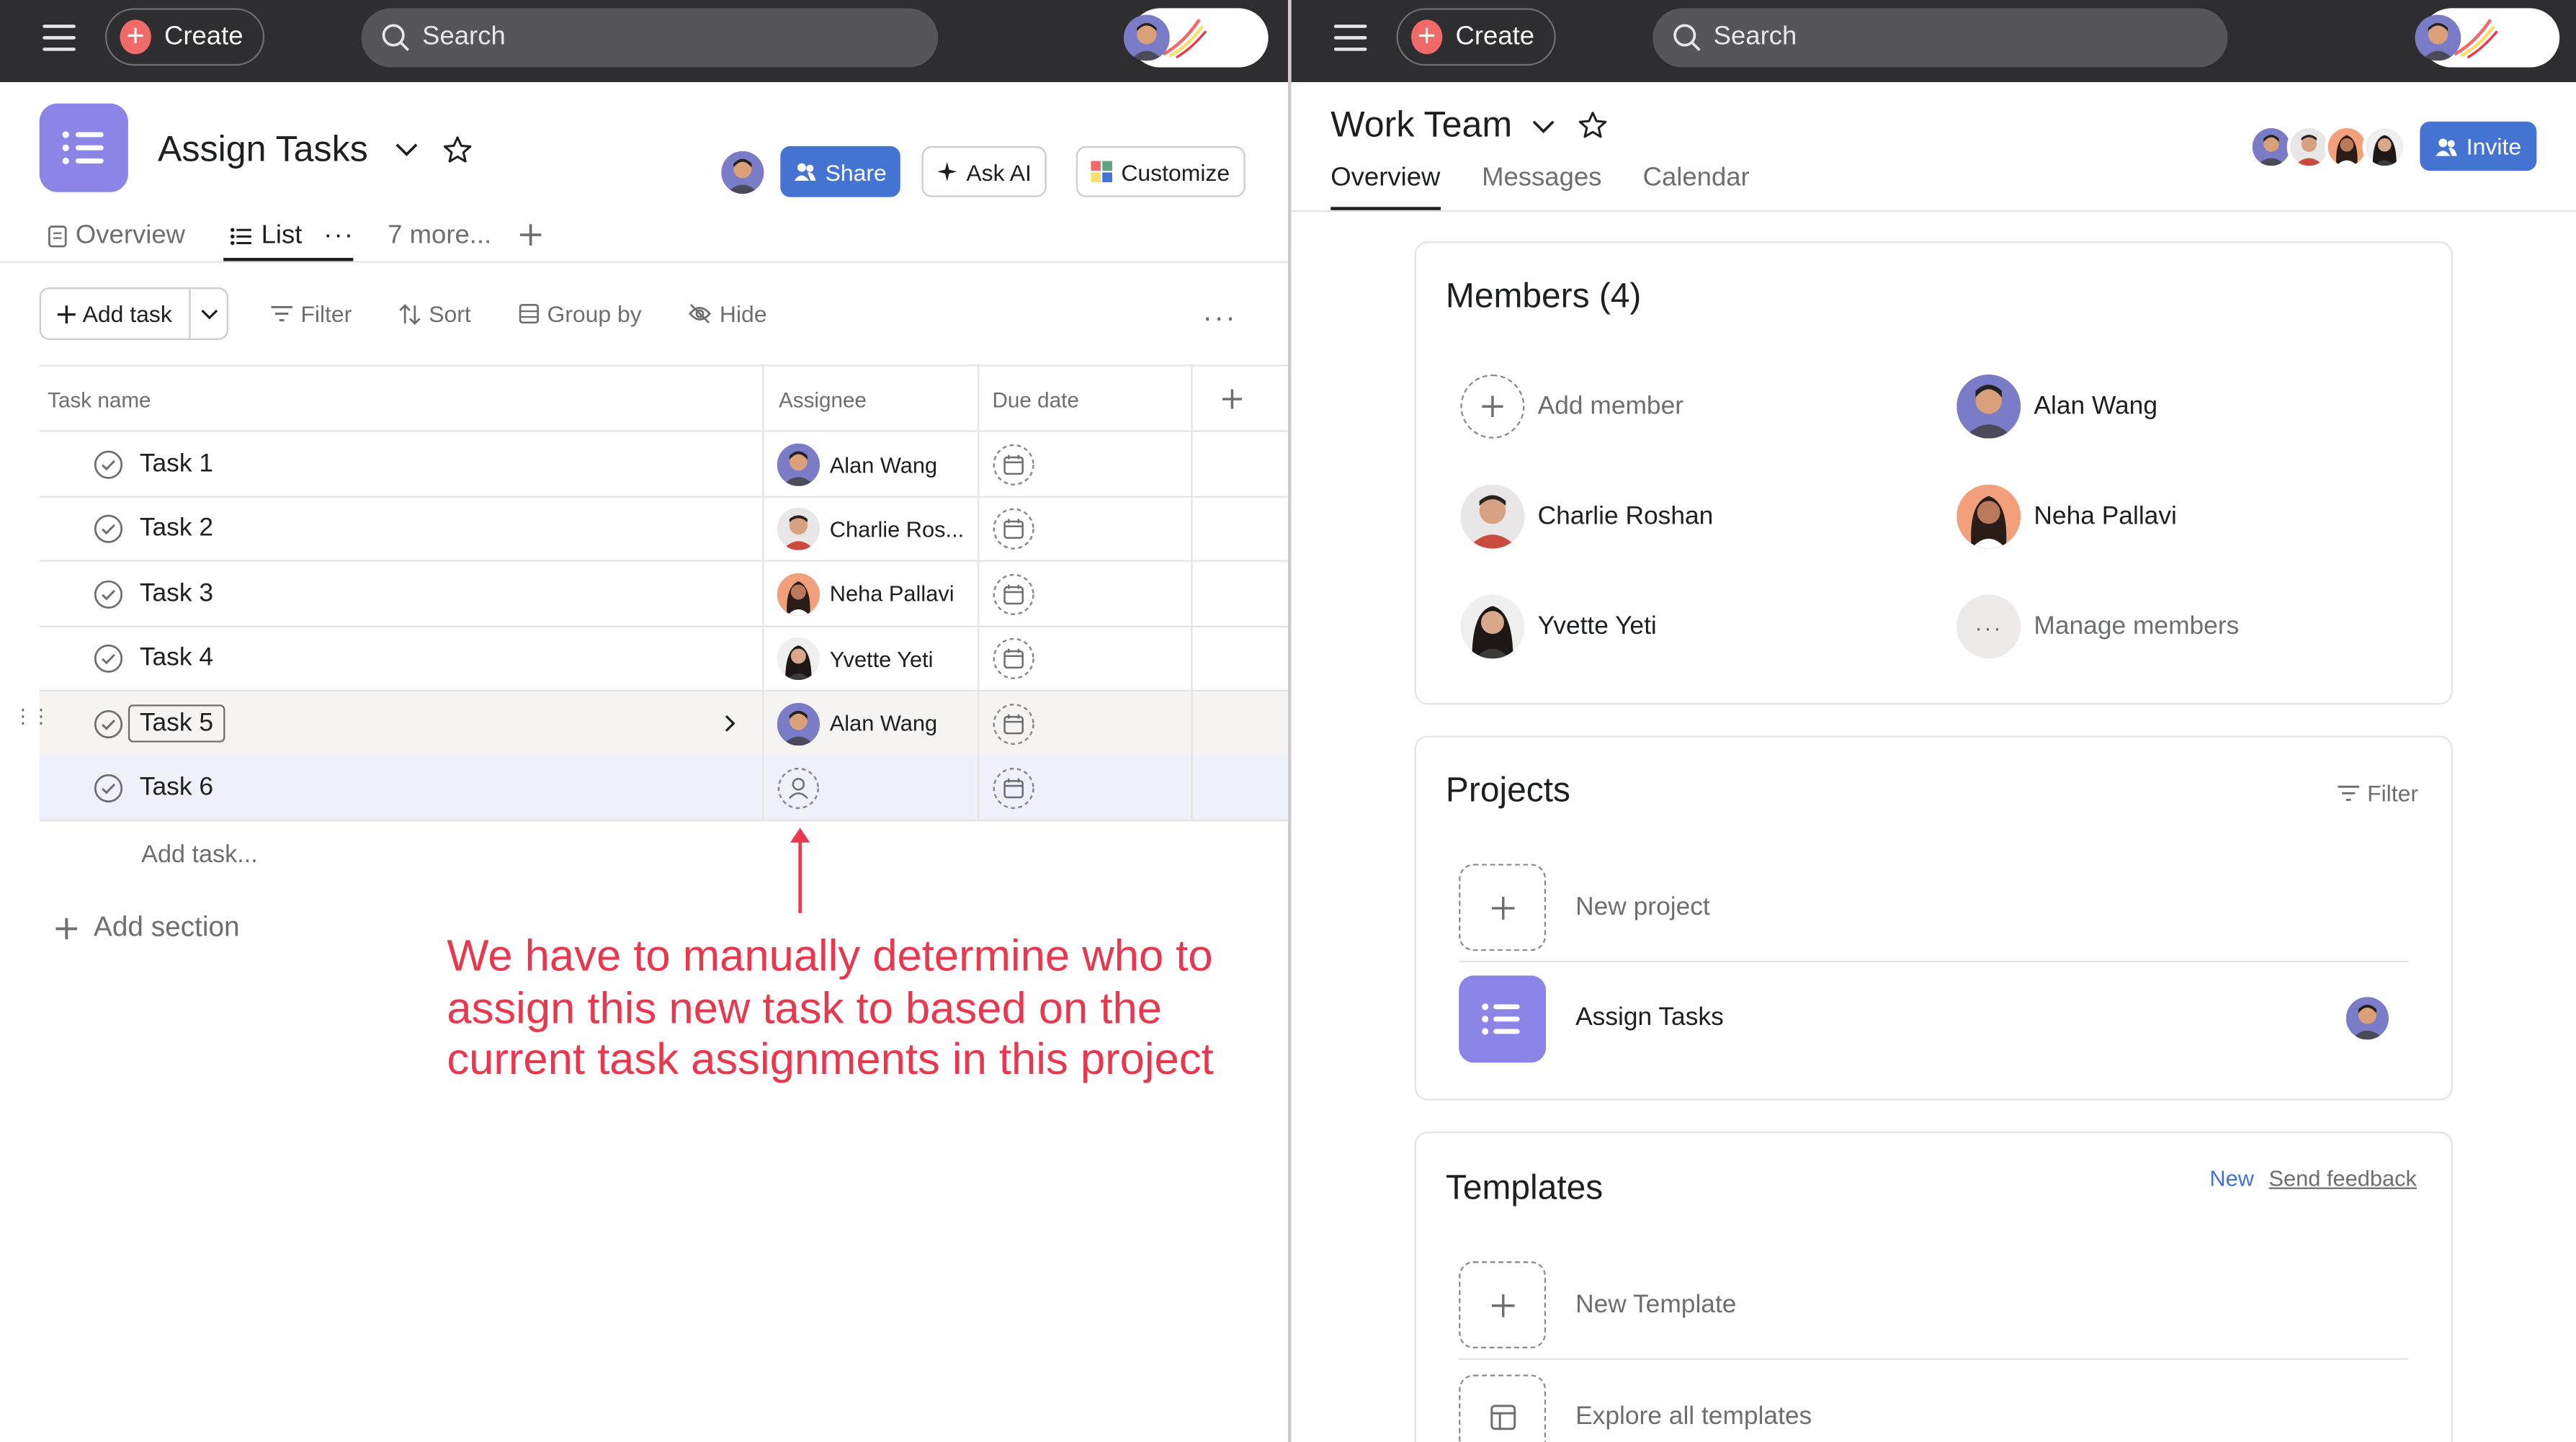  I want to click on tab-messages: Messages, so click(1542, 179).